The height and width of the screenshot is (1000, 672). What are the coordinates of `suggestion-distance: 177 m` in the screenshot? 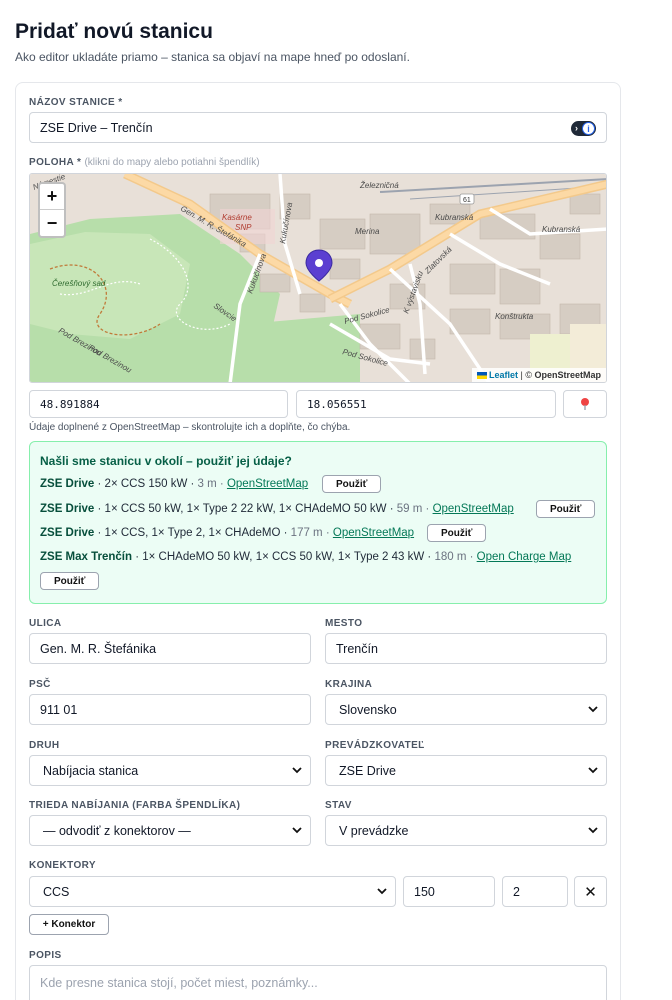 It's located at (306, 533).